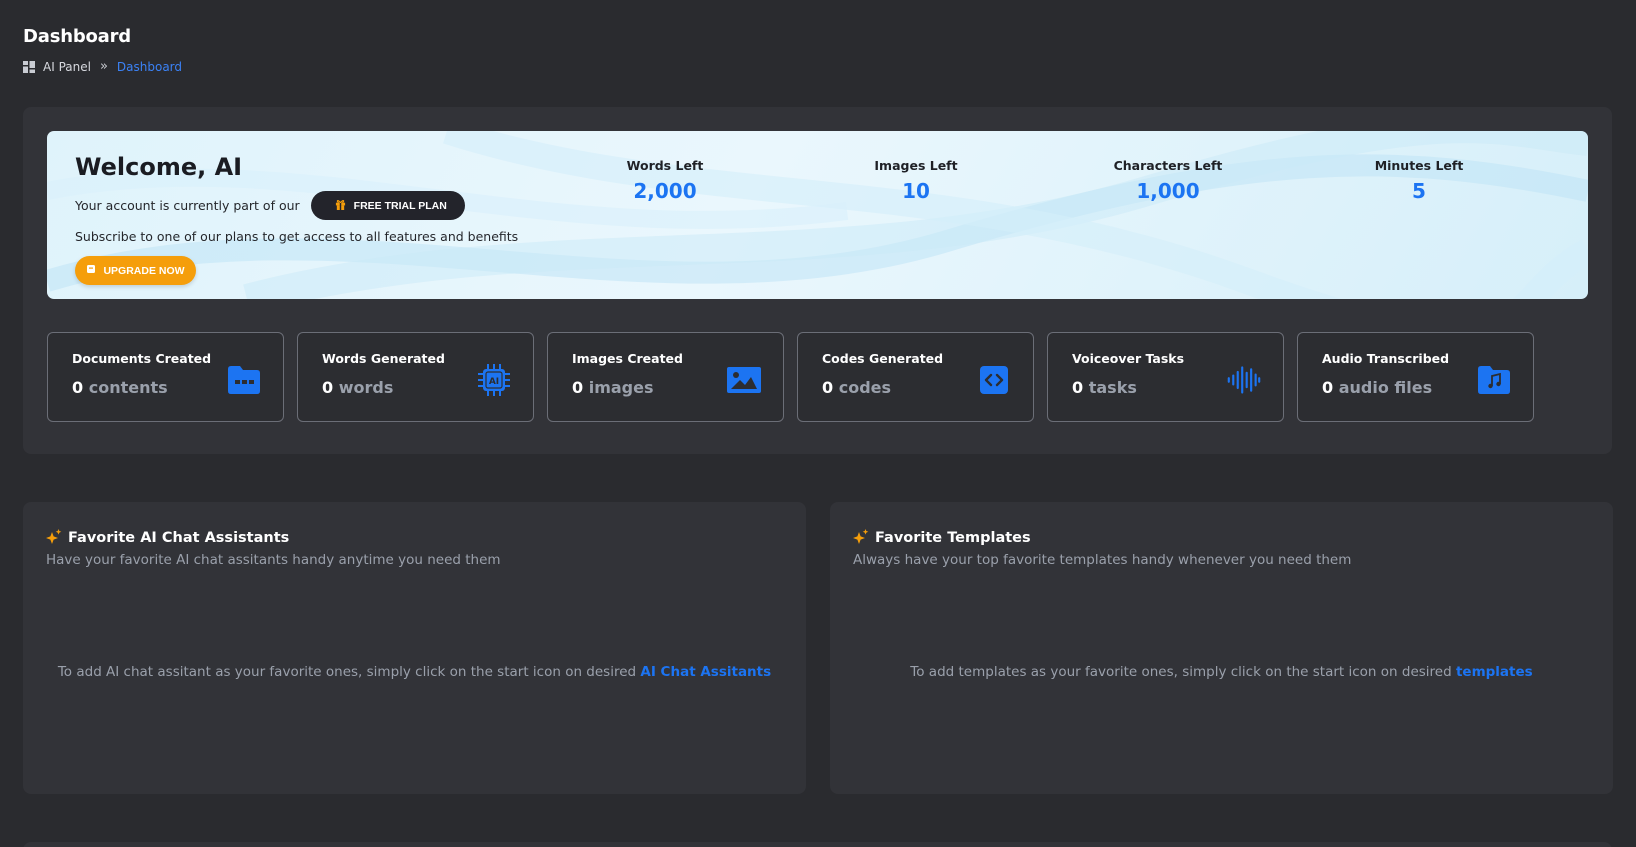  I want to click on card-audio-transcribed: Audio Transcribed 0 audio files, so click(1415, 377).